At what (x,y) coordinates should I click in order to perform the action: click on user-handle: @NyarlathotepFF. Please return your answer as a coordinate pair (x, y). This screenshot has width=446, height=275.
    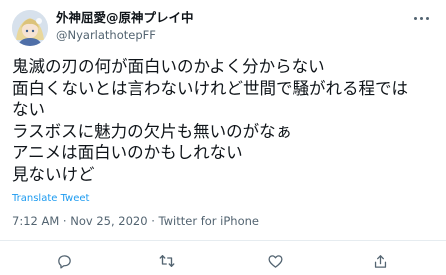
    Looking at the image, I should click on (125, 35).